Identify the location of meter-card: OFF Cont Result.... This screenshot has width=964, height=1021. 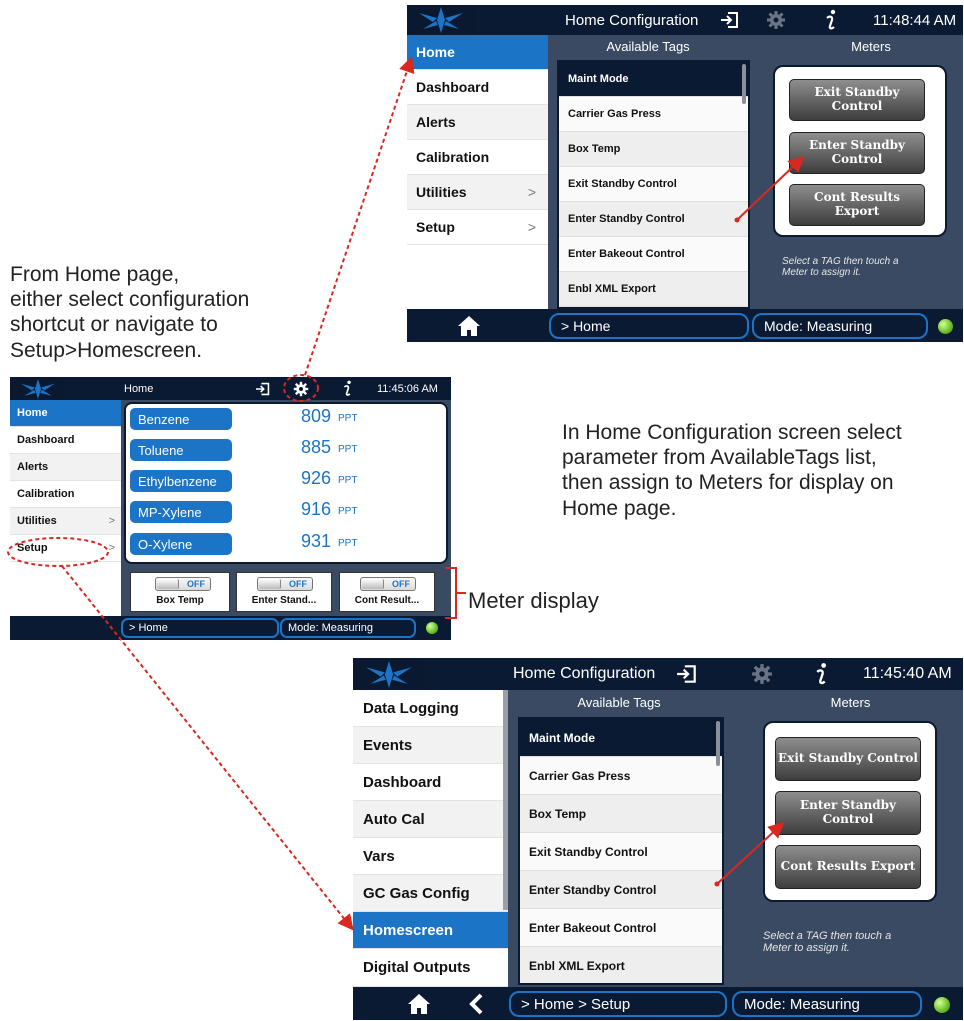
(387, 592).